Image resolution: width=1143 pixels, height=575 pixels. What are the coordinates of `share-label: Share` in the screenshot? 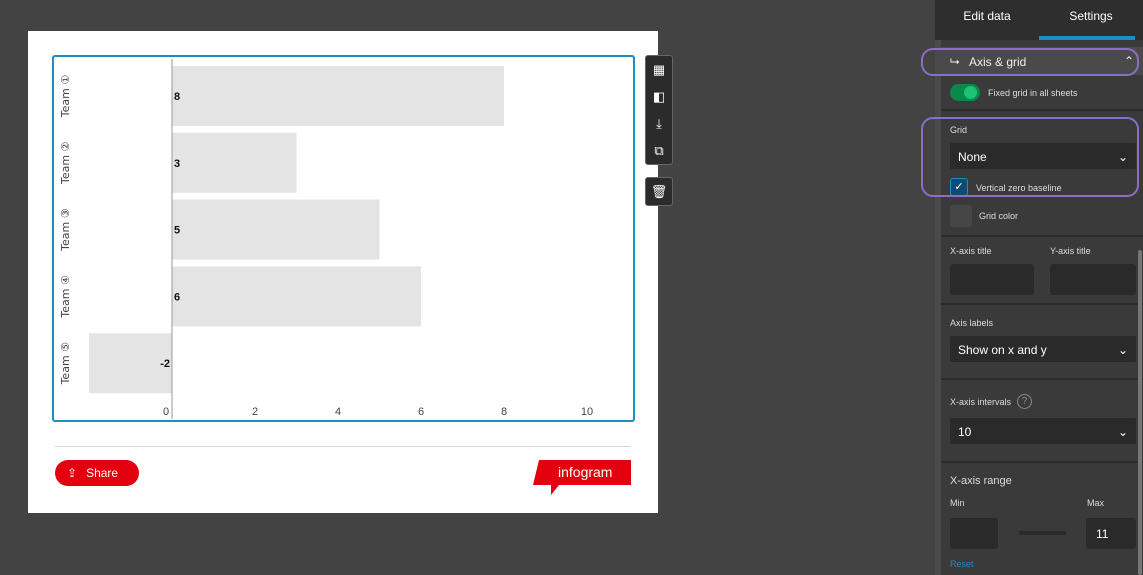 It's located at (102, 473).